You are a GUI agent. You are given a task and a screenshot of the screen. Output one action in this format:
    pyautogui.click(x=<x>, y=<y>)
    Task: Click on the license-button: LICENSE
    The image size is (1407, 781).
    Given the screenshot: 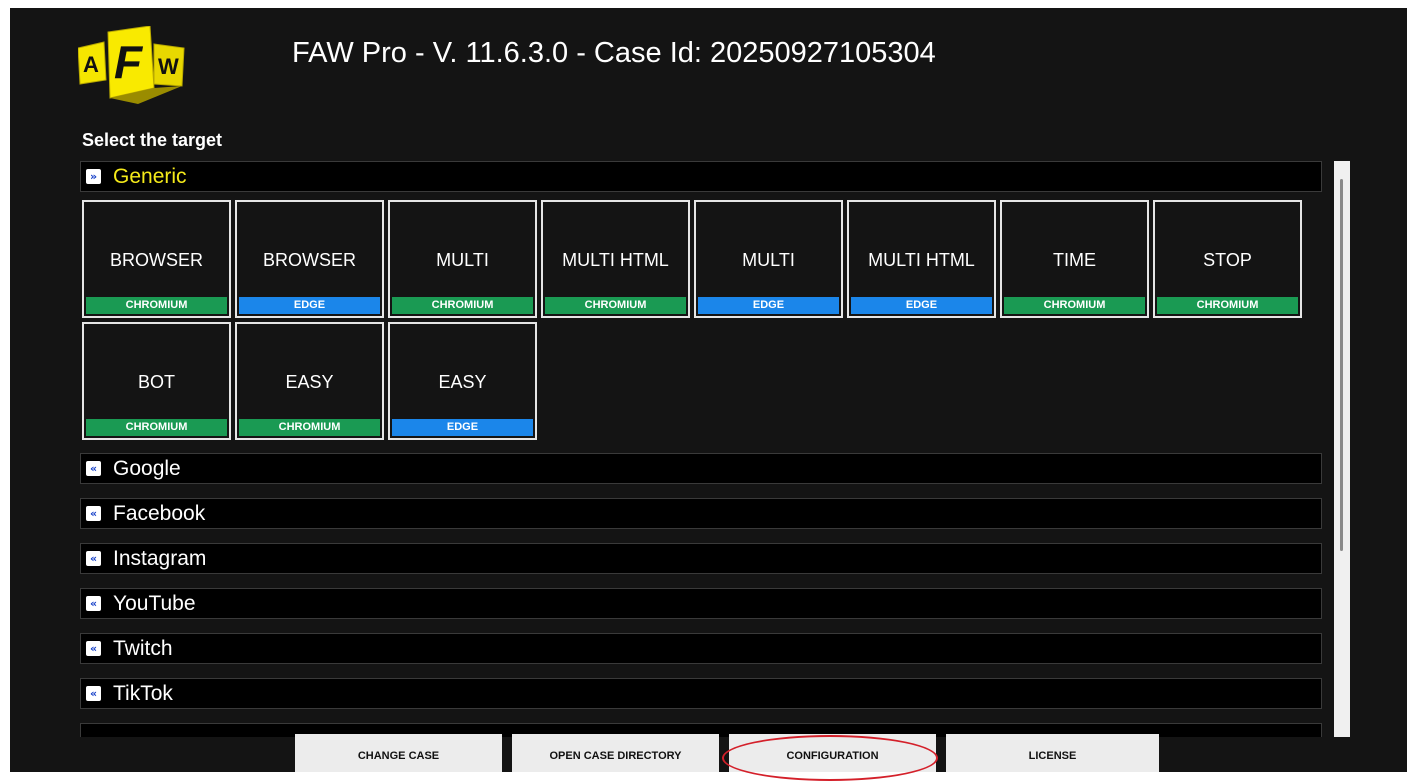 What is the action you would take?
    pyautogui.click(x=1052, y=753)
    